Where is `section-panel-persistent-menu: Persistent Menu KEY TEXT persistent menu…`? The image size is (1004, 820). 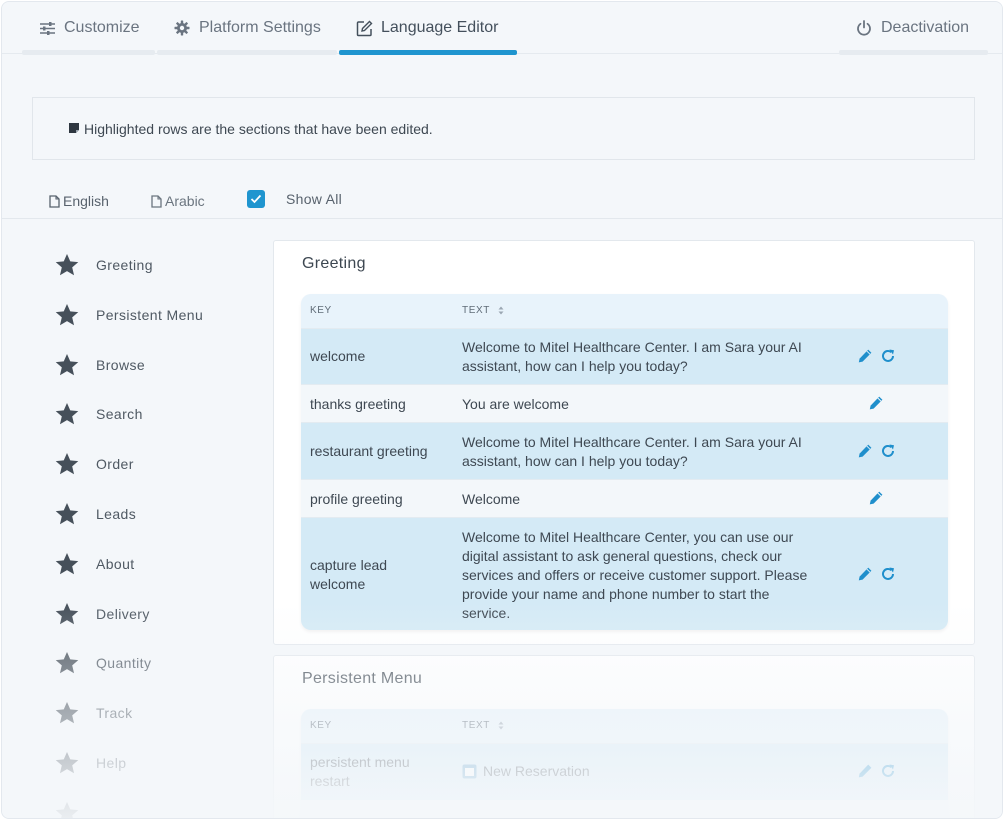 section-panel-persistent-menu: Persistent Menu KEY TEXT persistent menu… is located at coordinates (624, 736).